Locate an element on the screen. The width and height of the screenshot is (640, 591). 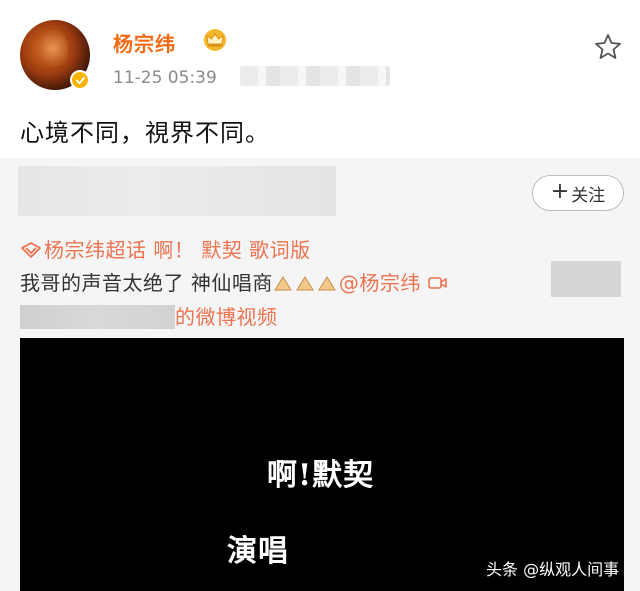
follow-label: 关注 is located at coordinates (588, 195).